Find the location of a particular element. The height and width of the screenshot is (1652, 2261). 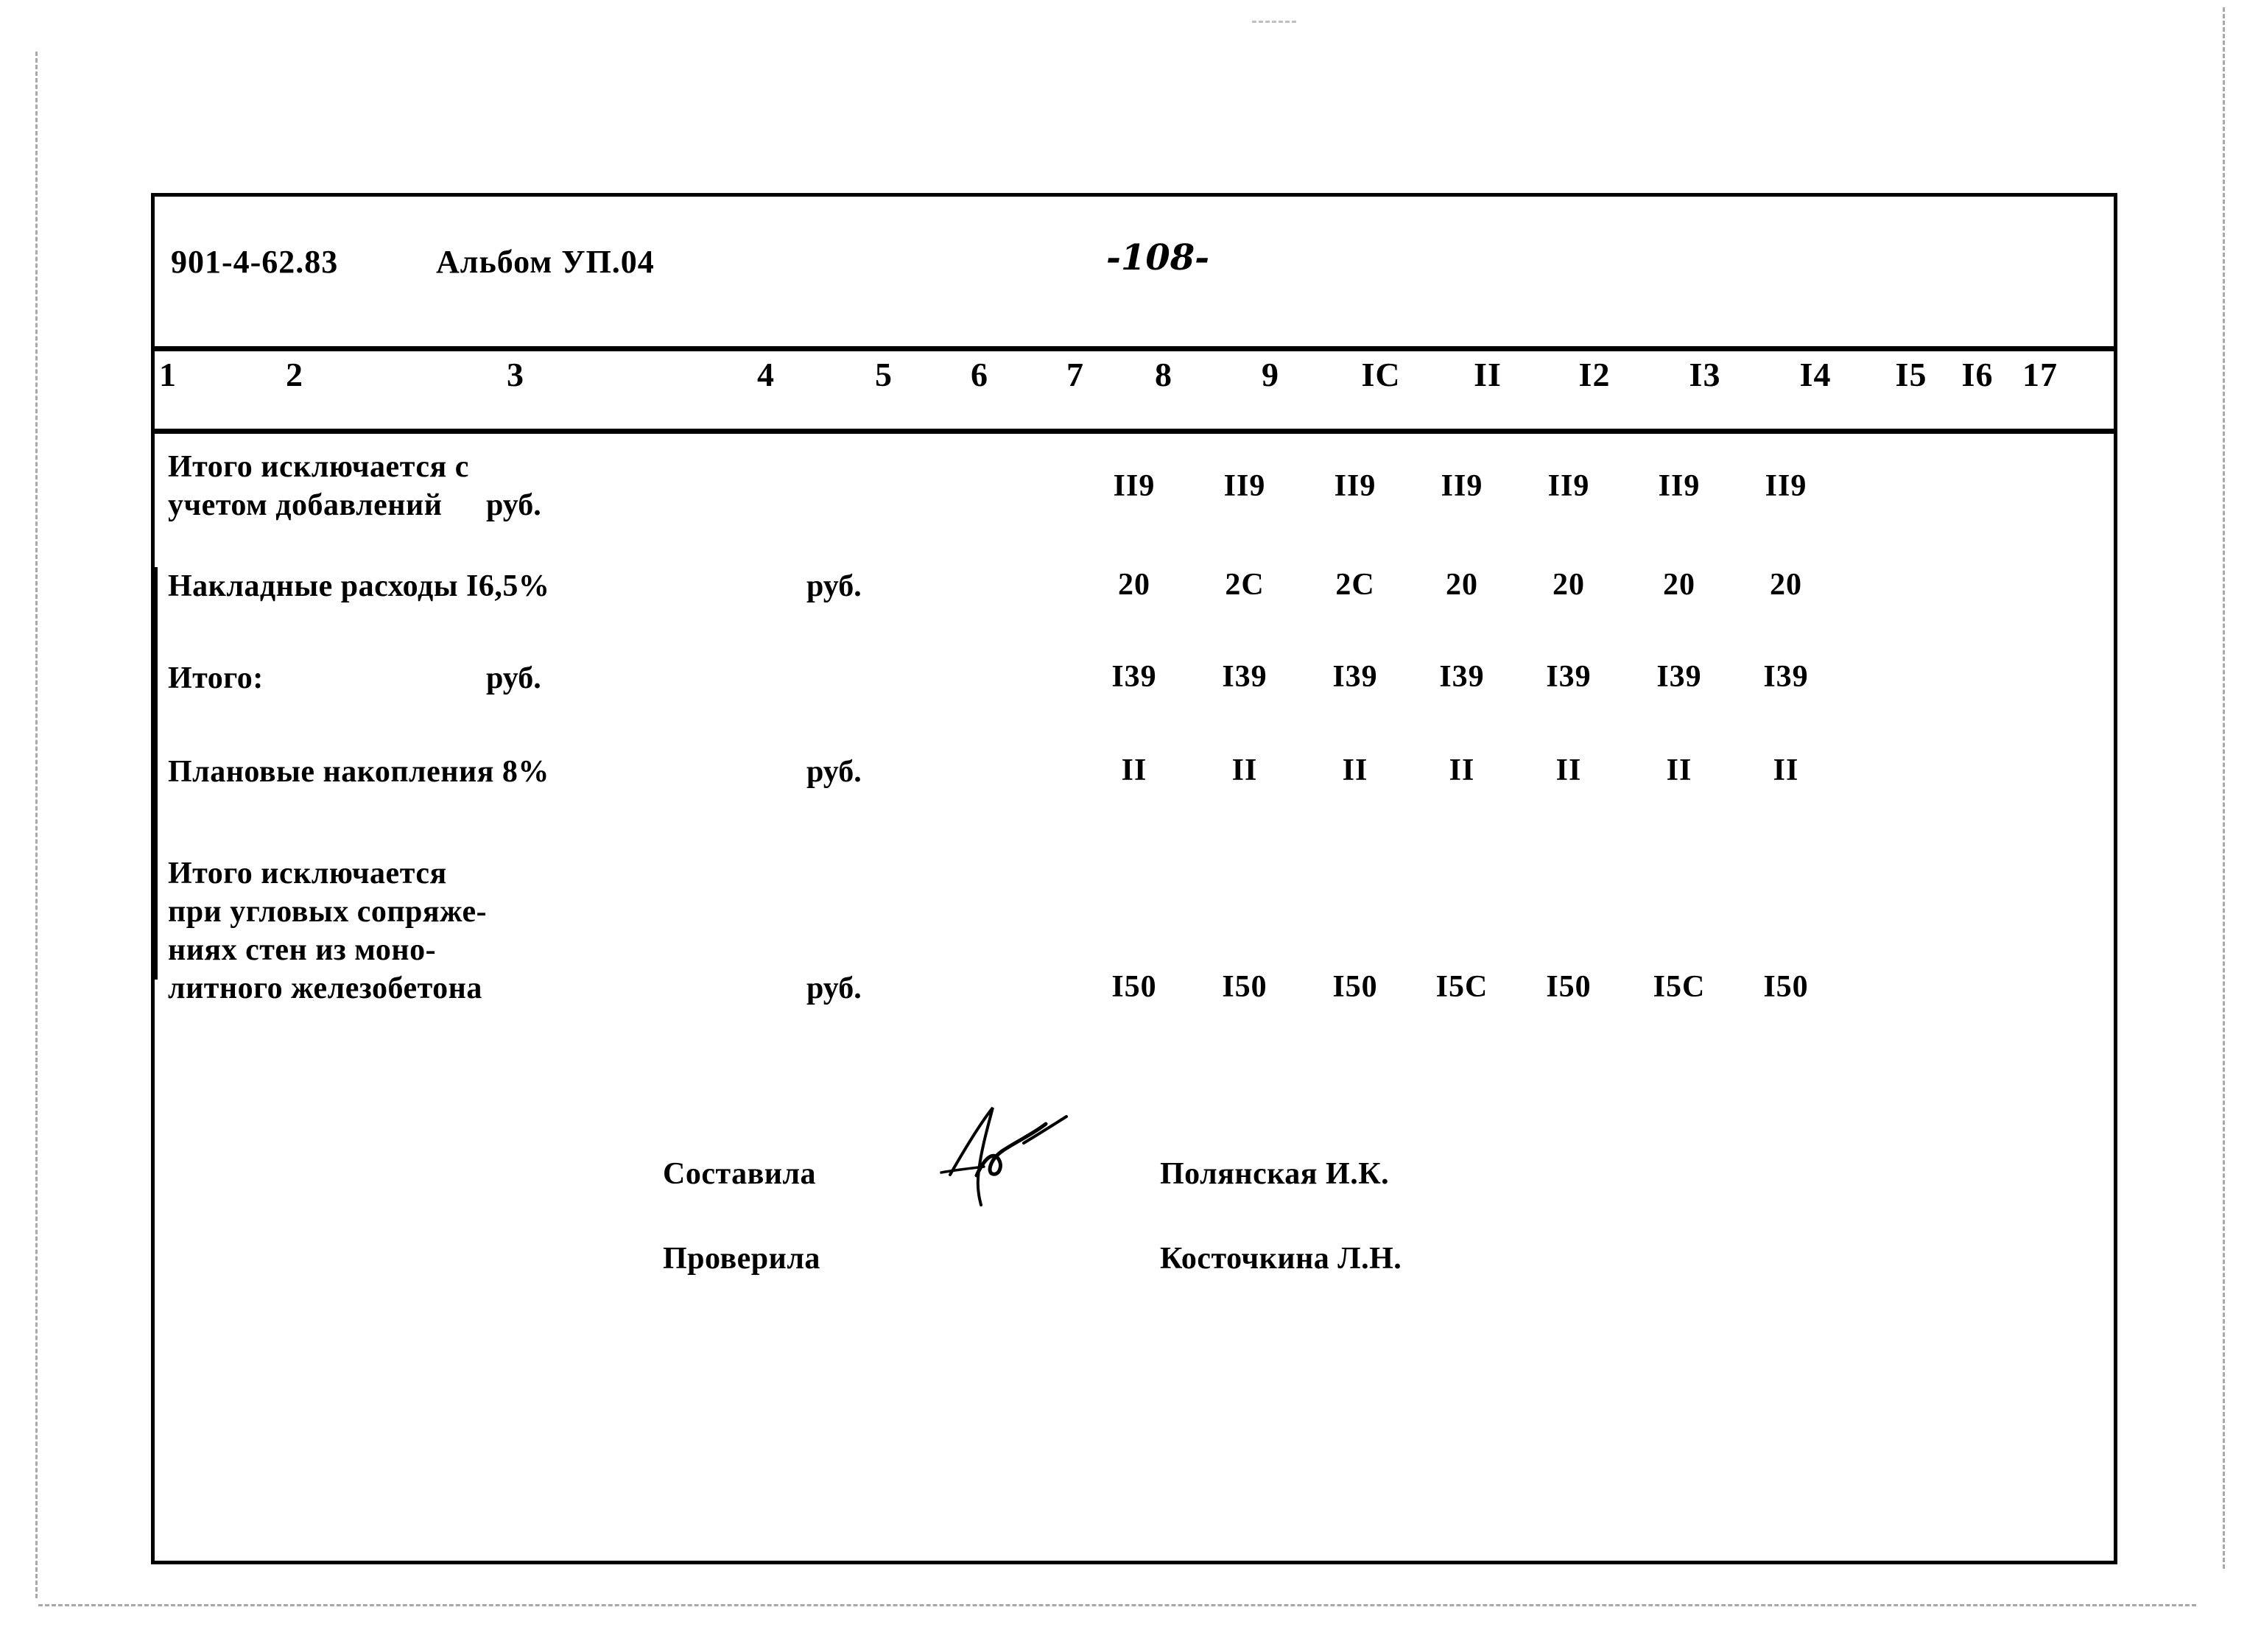

row-label: Итого исключается с учетом добавлений is located at coordinates (318, 486).